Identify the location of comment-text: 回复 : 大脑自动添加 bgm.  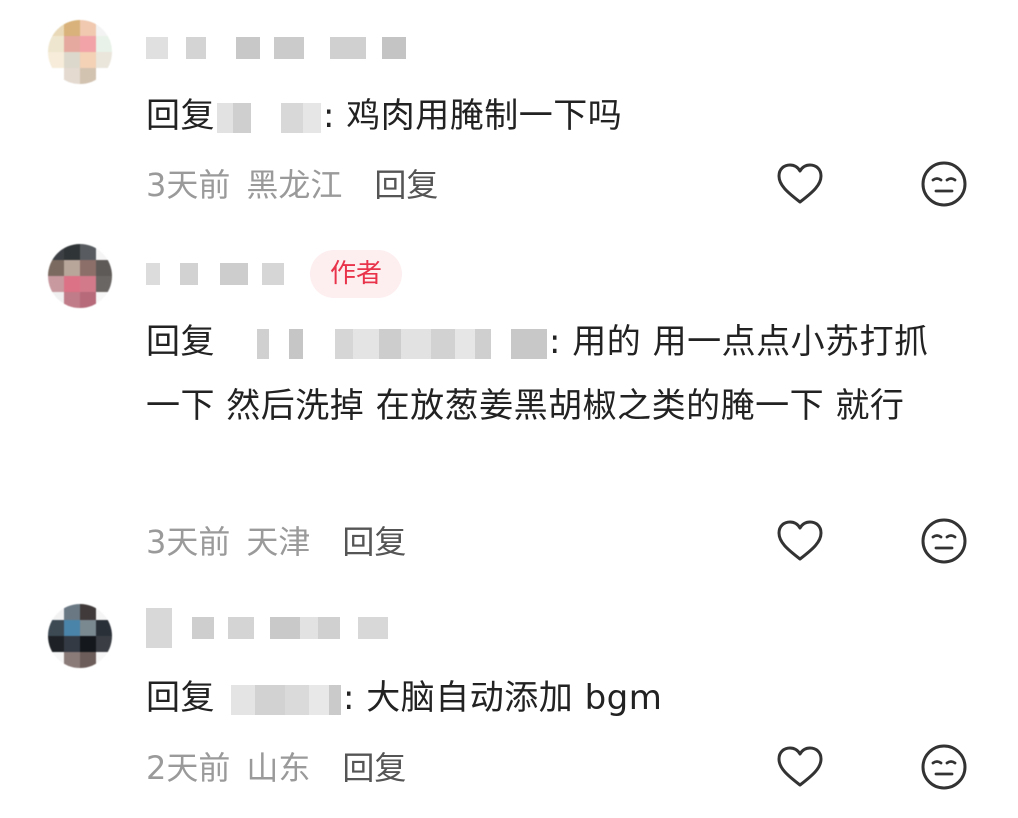
(552, 698).